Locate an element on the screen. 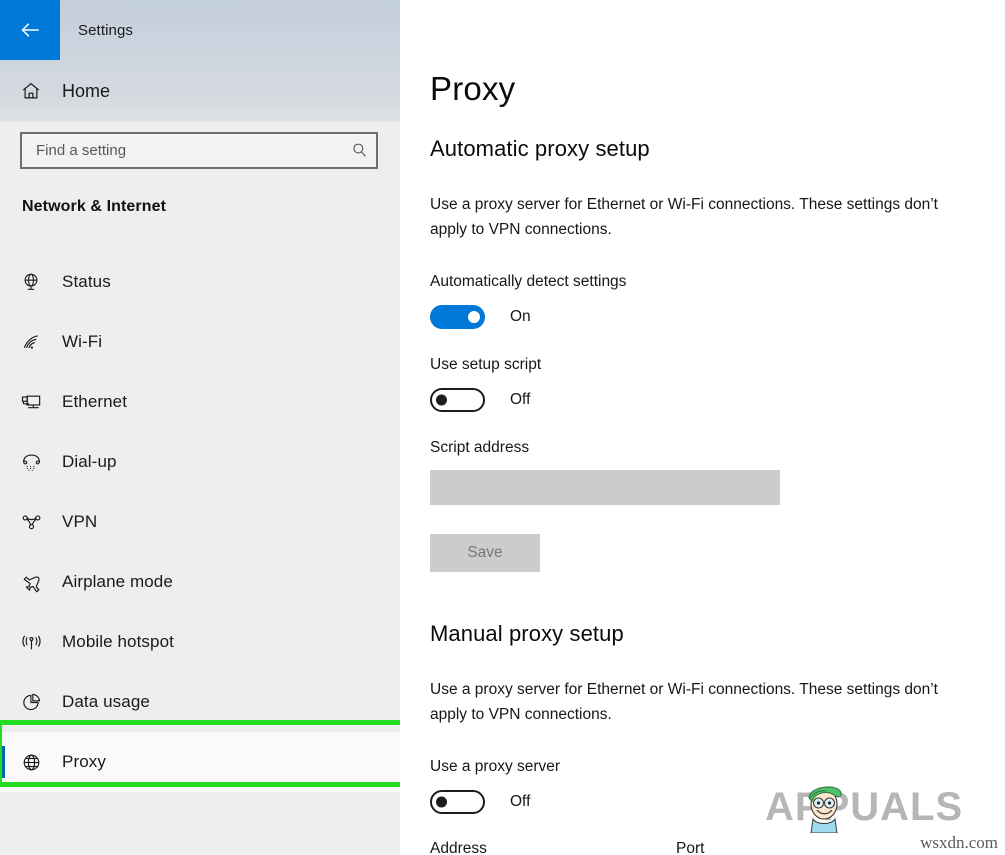  sidebar-item-airplane-mode: Airplane mode is located at coordinates (200, 582).